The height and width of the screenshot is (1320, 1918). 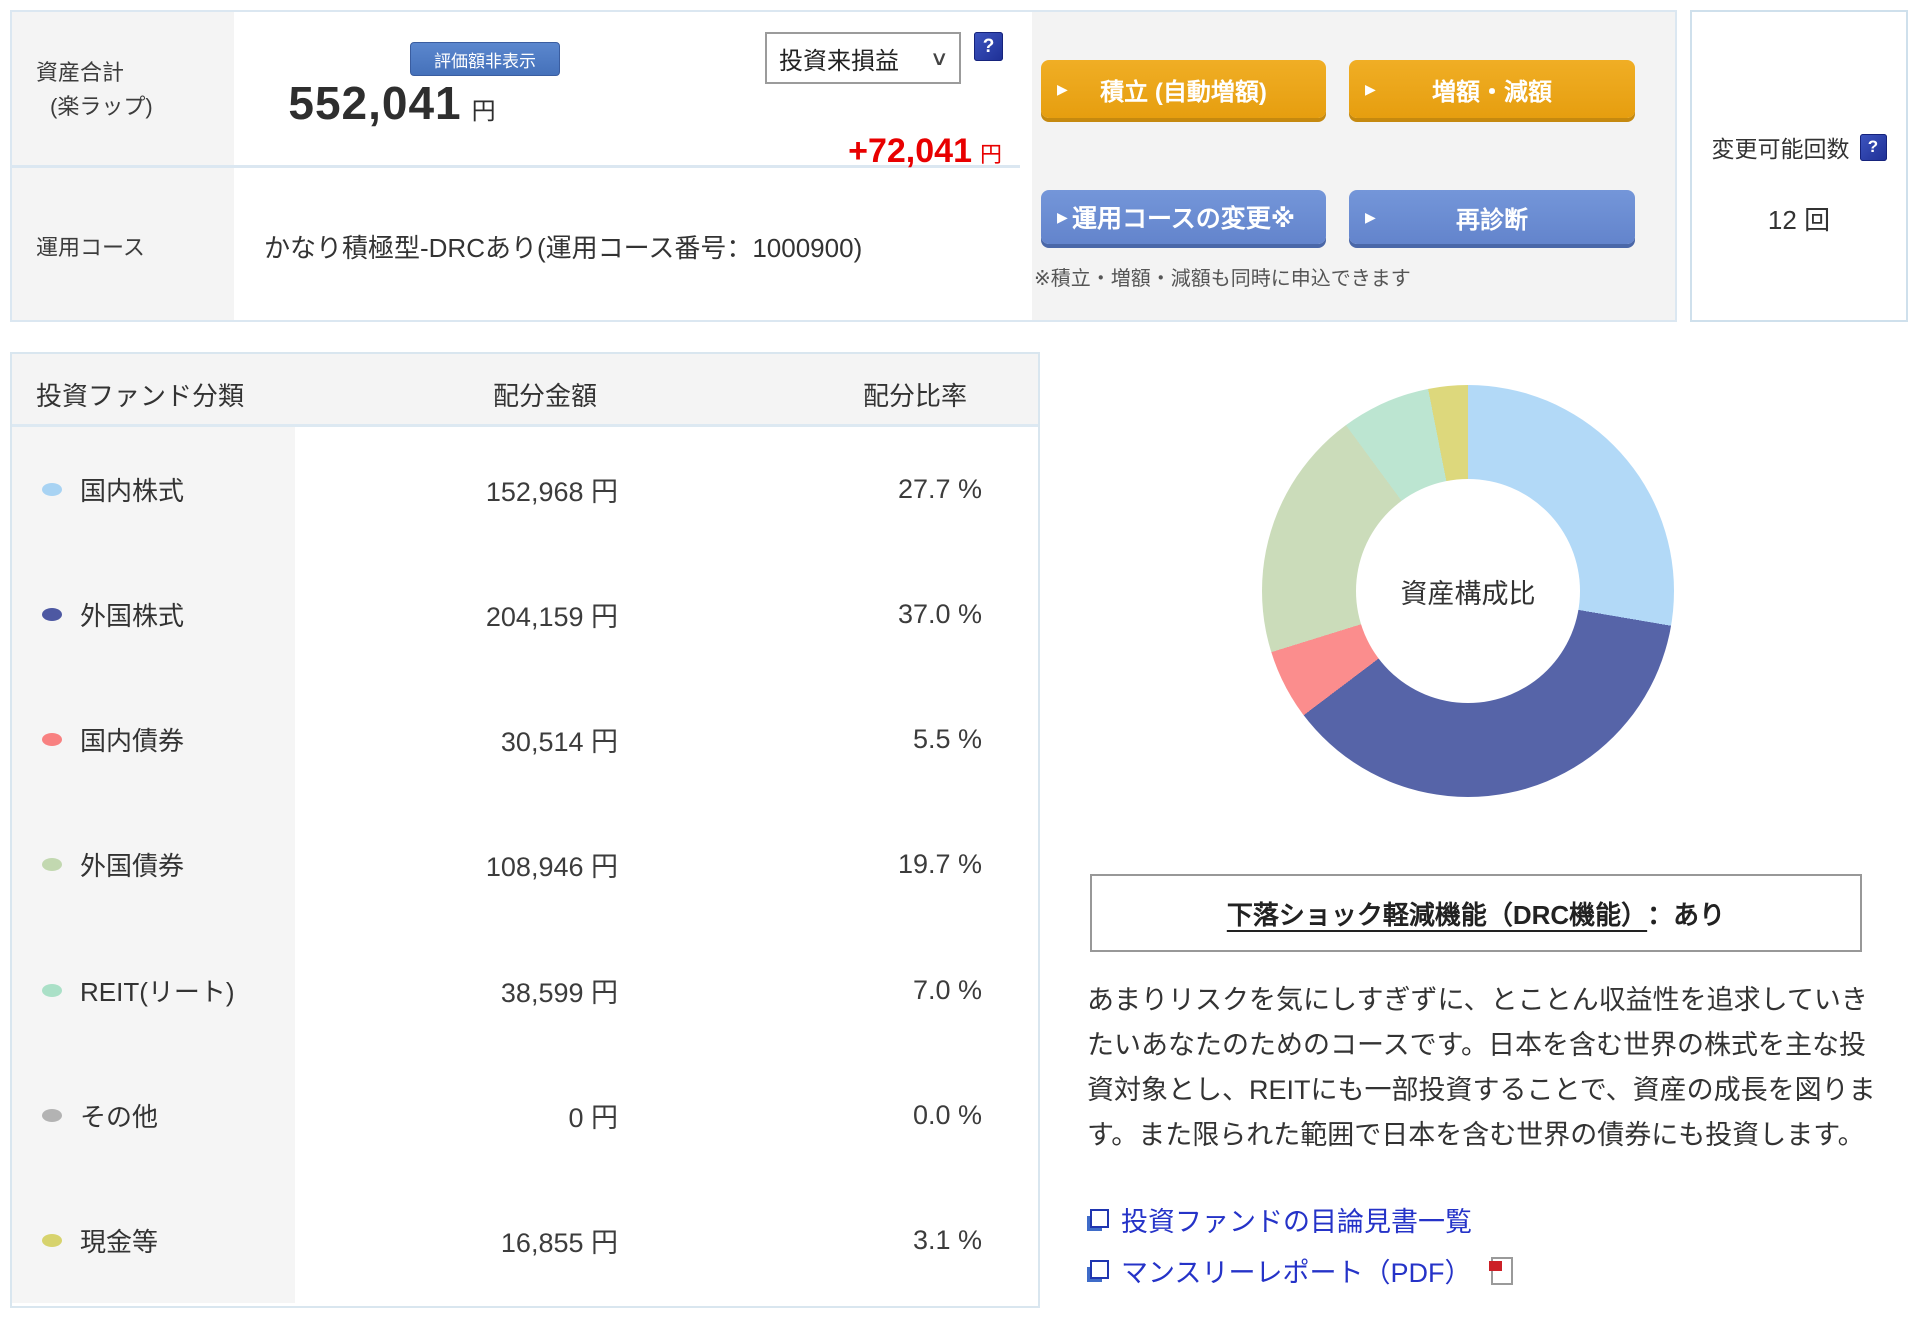 I want to click on donut-chart: 資産構成比, so click(x=1468, y=591).